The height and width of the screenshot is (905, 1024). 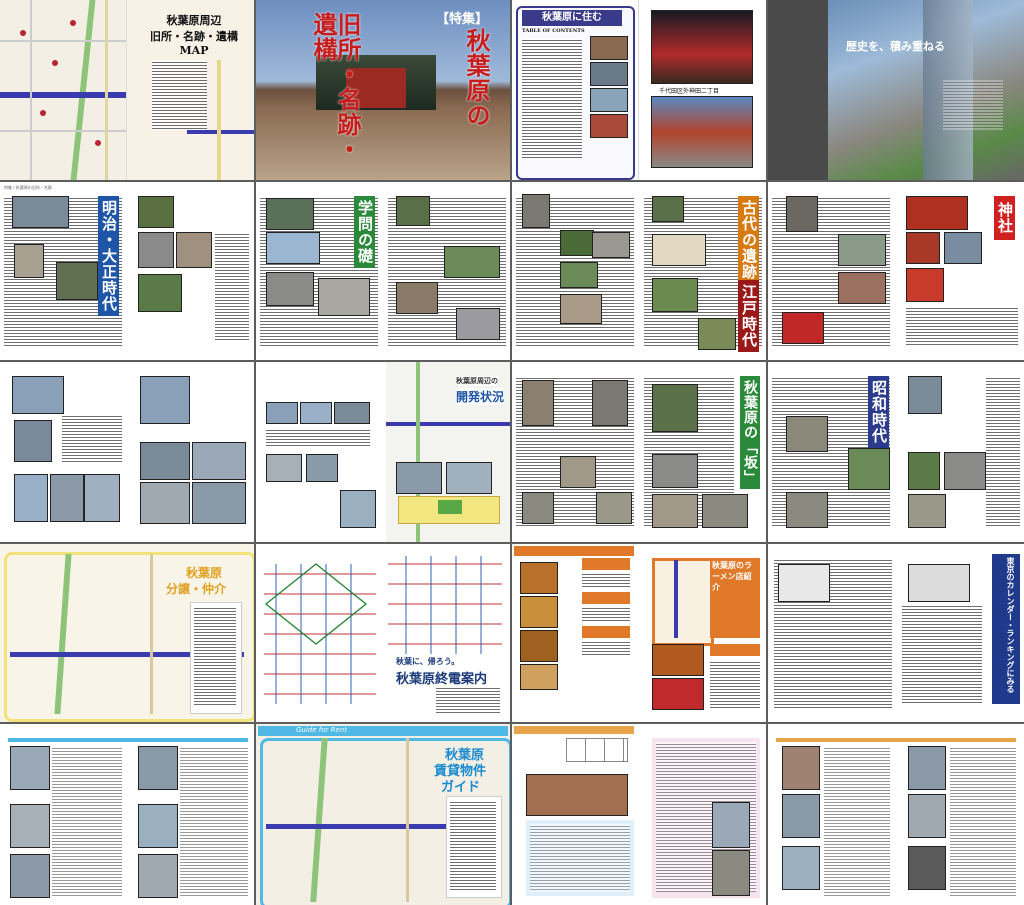 What do you see at coordinates (321, 730) in the screenshot?
I see `rent-ribbon: Guide for Rent` at bounding box center [321, 730].